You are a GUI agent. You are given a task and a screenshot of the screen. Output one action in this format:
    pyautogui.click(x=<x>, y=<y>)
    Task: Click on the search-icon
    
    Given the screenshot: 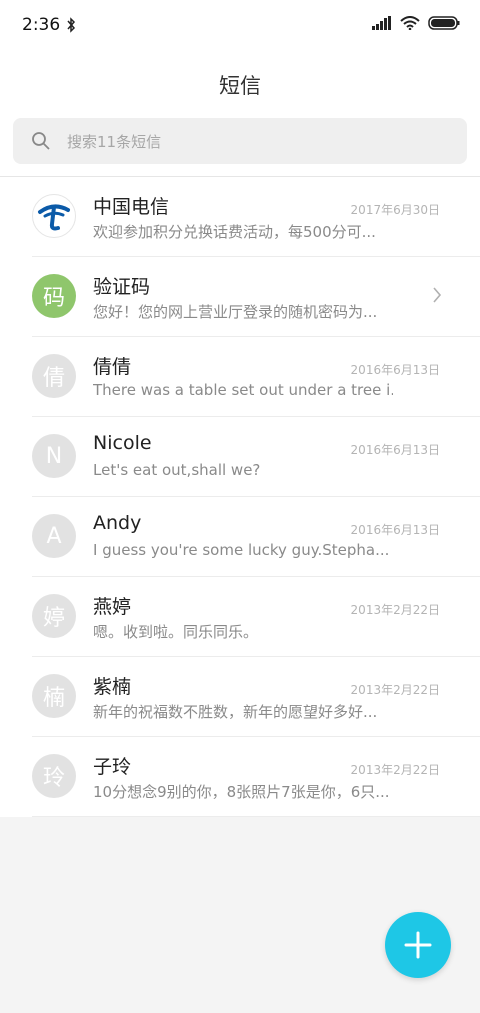 What is the action you would take?
    pyautogui.click(x=41, y=141)
    